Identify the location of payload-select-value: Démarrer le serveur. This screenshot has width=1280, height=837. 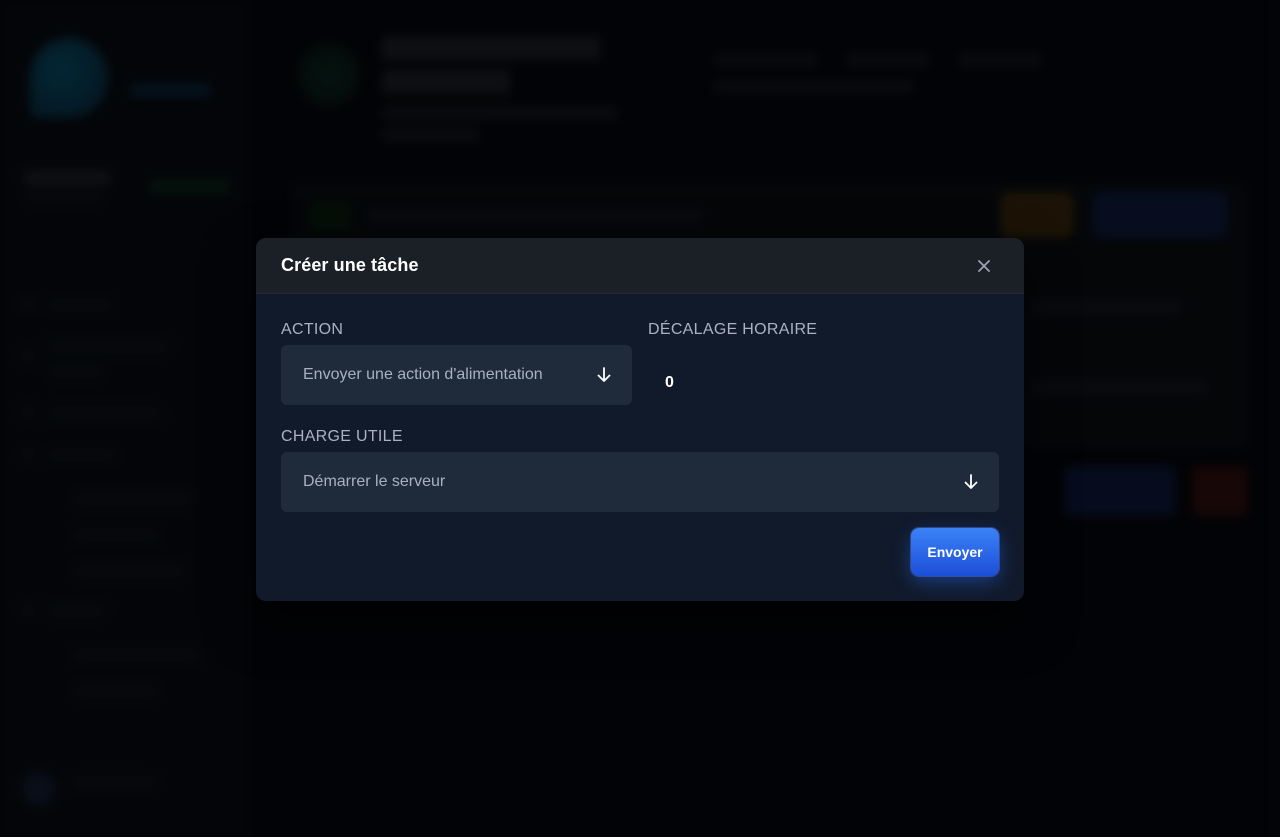
(374, 481).